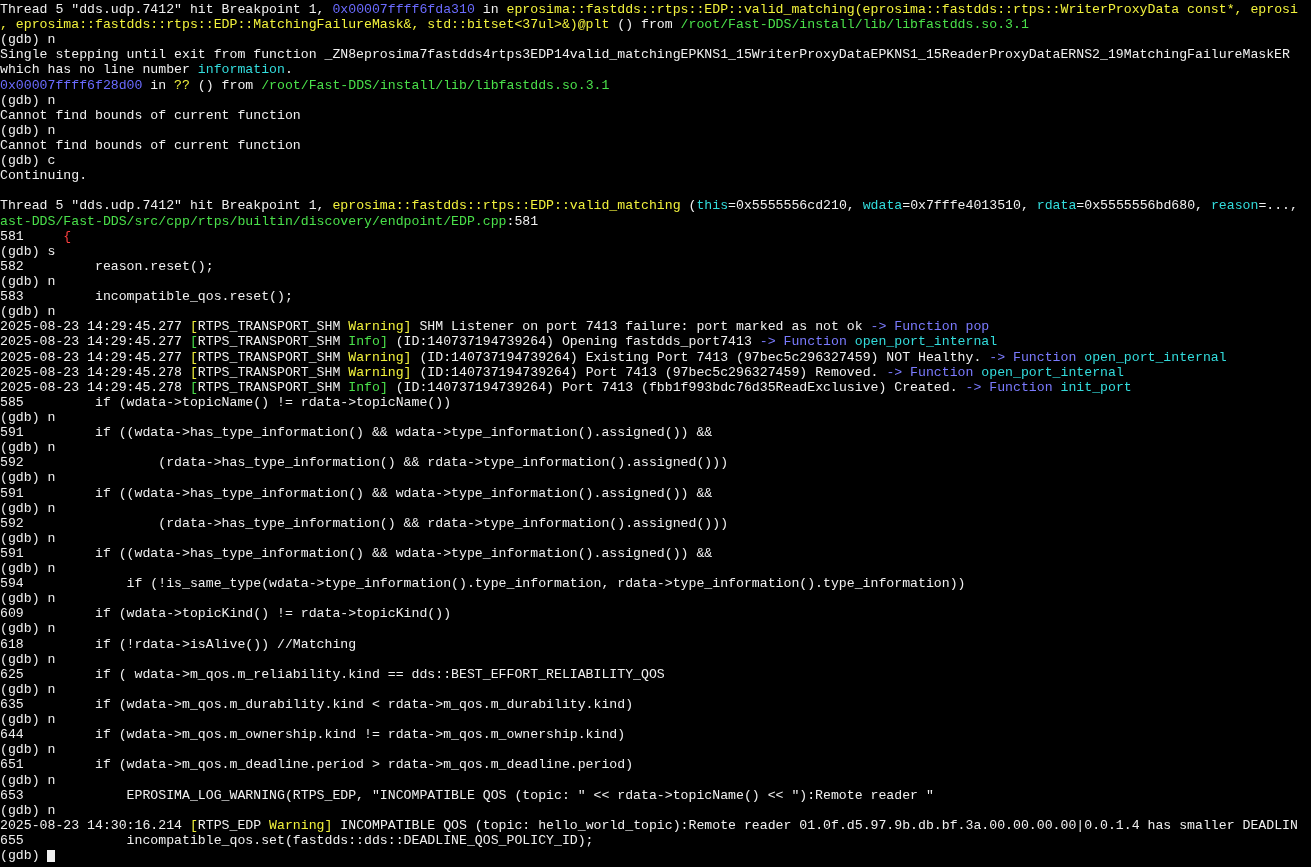  What do you see at coordinates (332, 674) in the screenshot?
I see `terminal-text: 625 if ( wdata->m_qos.m_reliability.kind == dds::BEST_EFFORT_RELIABILITY_QOS` at bounding box center [332, 674].